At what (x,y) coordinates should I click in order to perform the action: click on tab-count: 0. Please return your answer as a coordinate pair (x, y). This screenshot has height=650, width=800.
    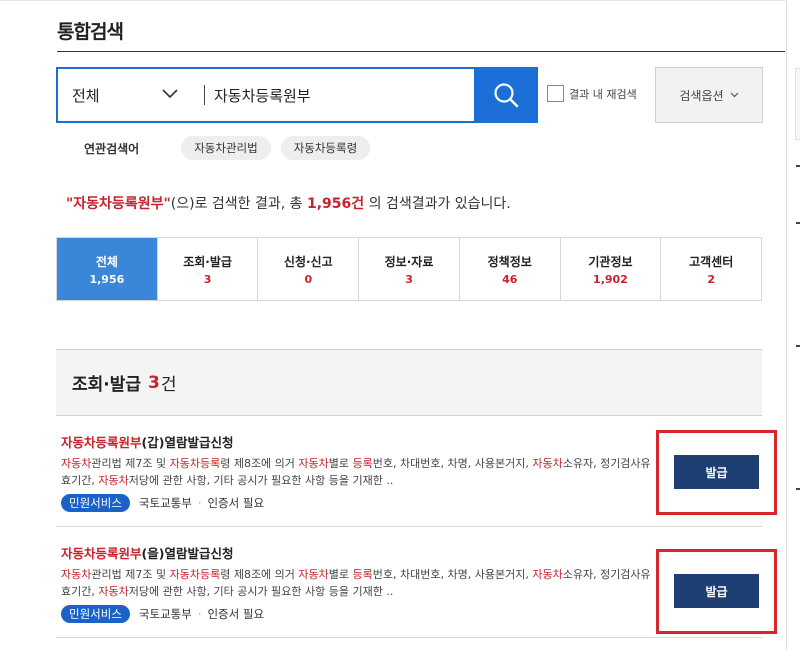
    Looking at the image, I should click on (308, 279).